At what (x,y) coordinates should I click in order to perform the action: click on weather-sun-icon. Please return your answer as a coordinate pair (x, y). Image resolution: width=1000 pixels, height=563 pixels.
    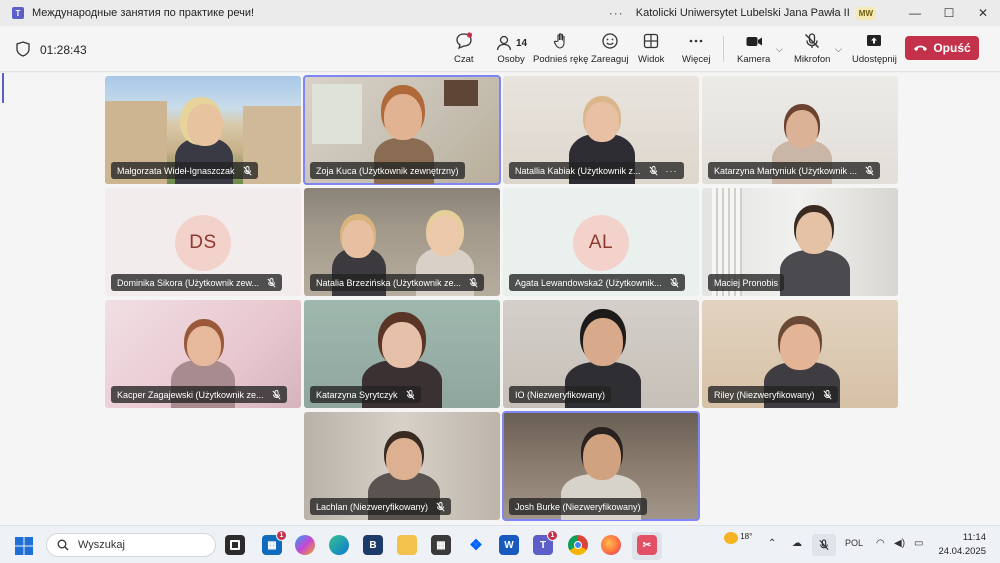
    Looking at the image, I should click on (731, 538).